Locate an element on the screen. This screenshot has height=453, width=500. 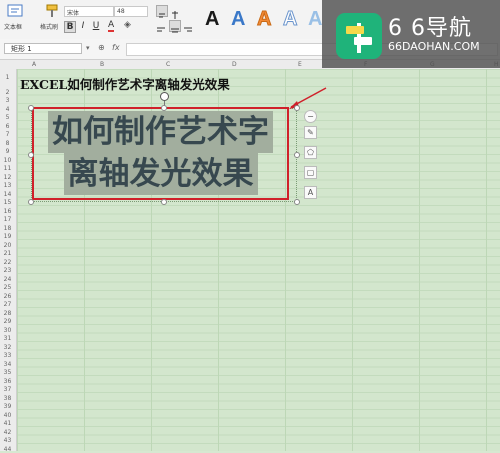
font-size-value: 48 is located at coordinates (121, 11).